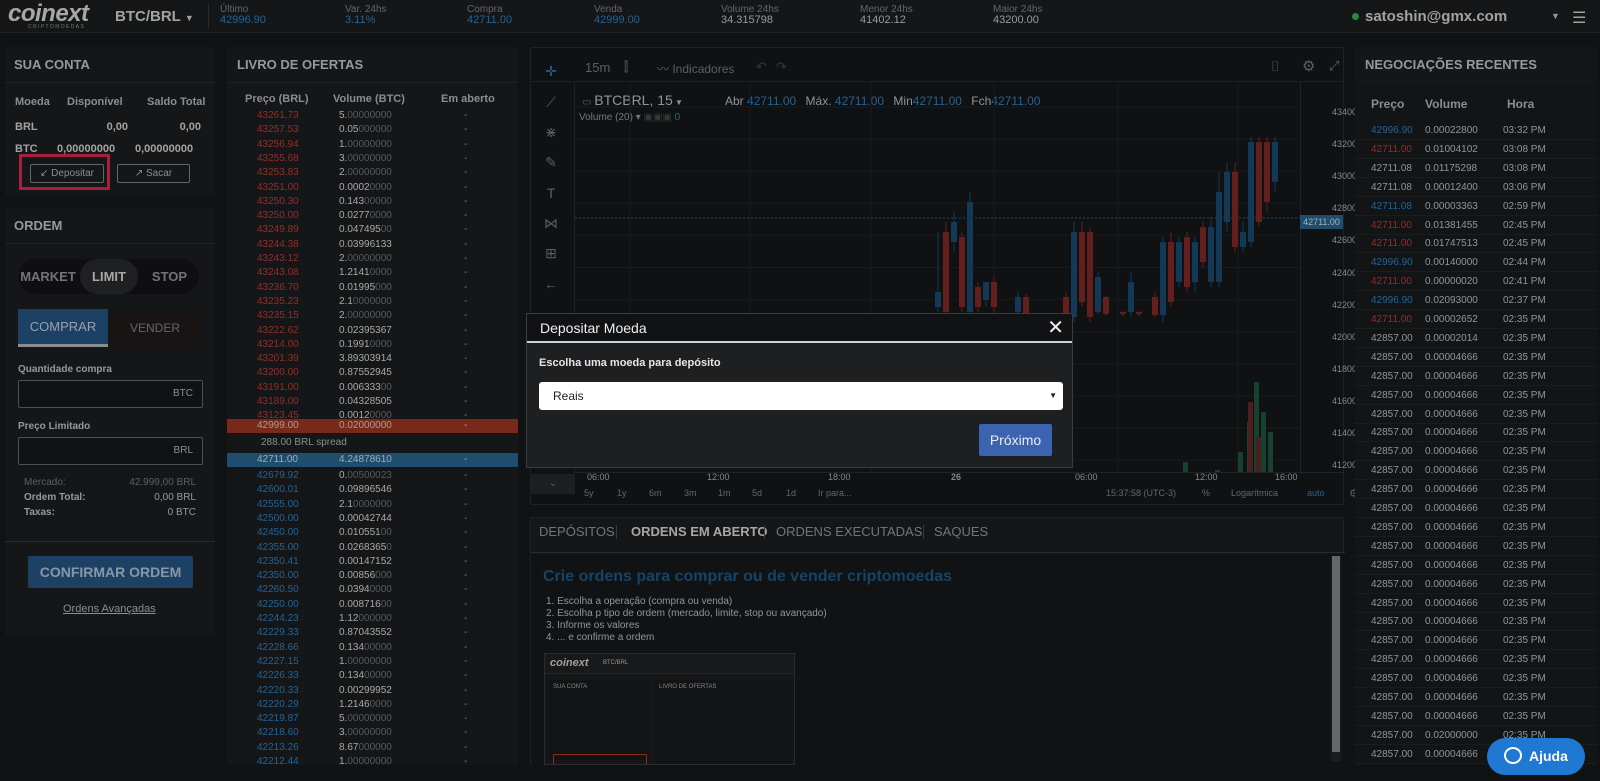 Image resolution: width=1600 pixels, height=781 pixels. I want to click on modal-header: Depositar Moeda, so click(799, 328).